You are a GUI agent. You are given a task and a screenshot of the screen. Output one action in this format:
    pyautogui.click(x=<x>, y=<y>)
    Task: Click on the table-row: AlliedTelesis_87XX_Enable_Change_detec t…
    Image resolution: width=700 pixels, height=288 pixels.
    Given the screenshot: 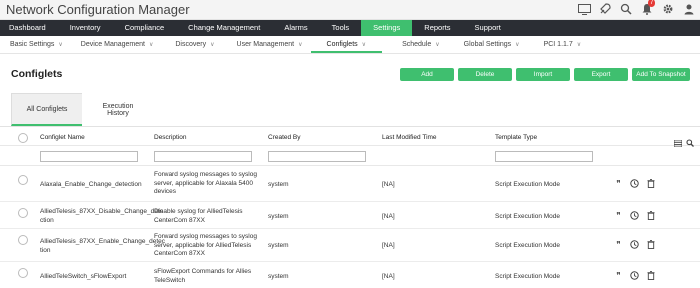 What is the action you would take?
    pyautogui.click(x=350, y=245)
    